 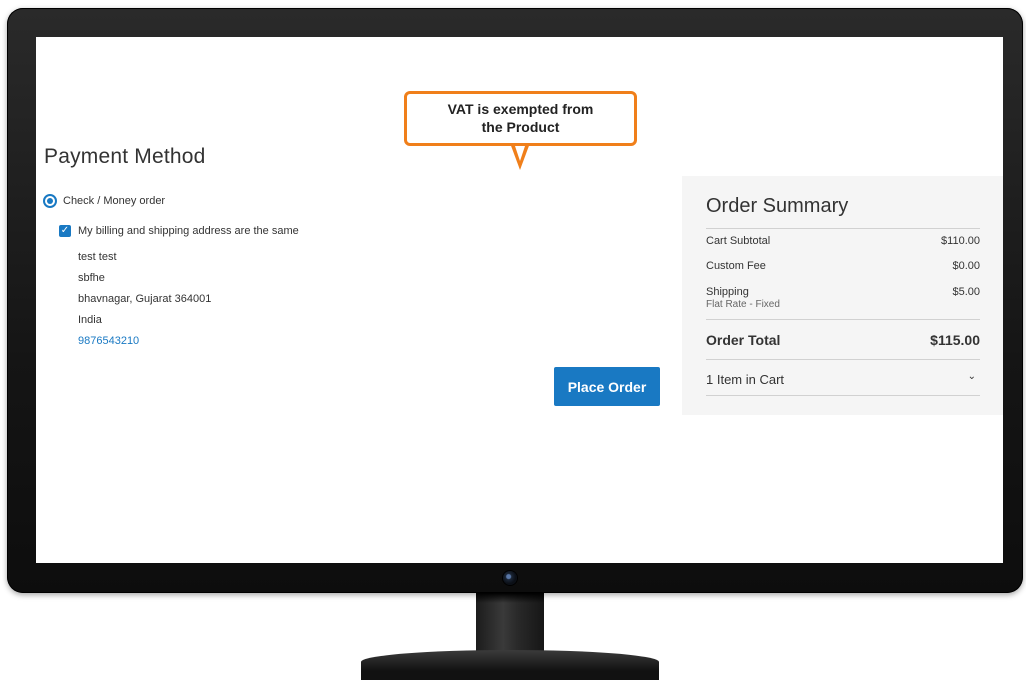 I want to click on items-in-cart-label: 1 Item in Cart, so click(x=745, y=379).